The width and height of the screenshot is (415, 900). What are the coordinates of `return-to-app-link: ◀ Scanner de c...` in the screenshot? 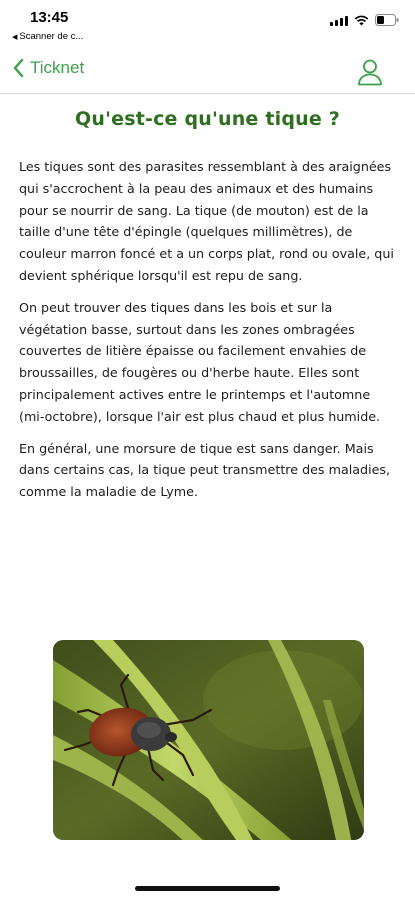 It's located at (47, 36).